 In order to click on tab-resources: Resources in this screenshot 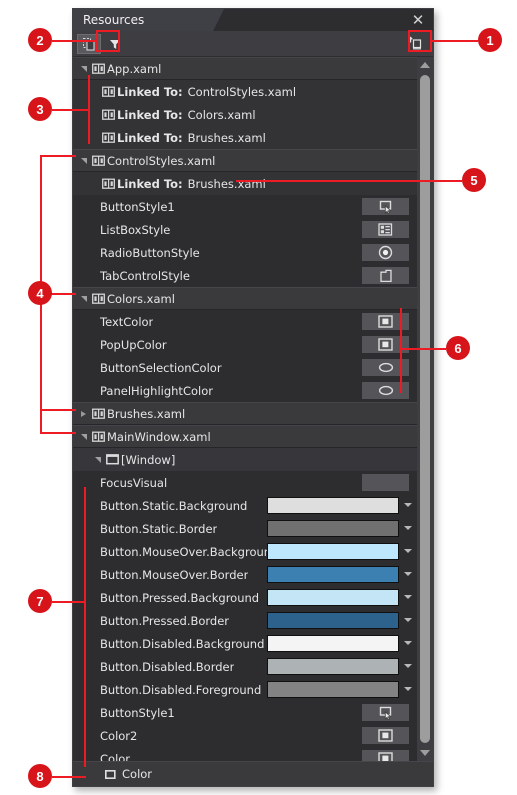, I will do `click(148, 20)`.